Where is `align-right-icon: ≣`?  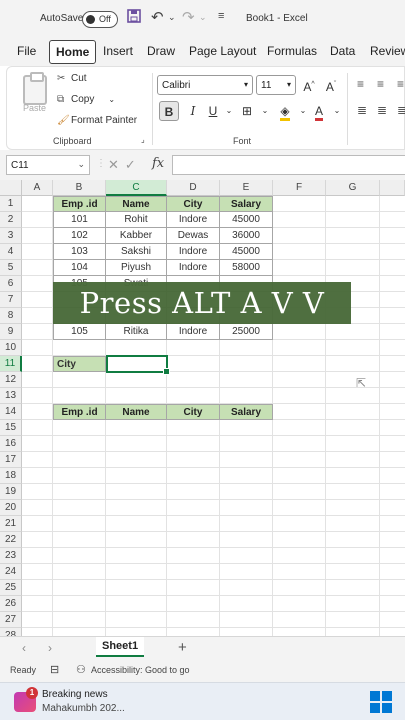 align-right-icon: ≣ is located at coordinates (401, 110).